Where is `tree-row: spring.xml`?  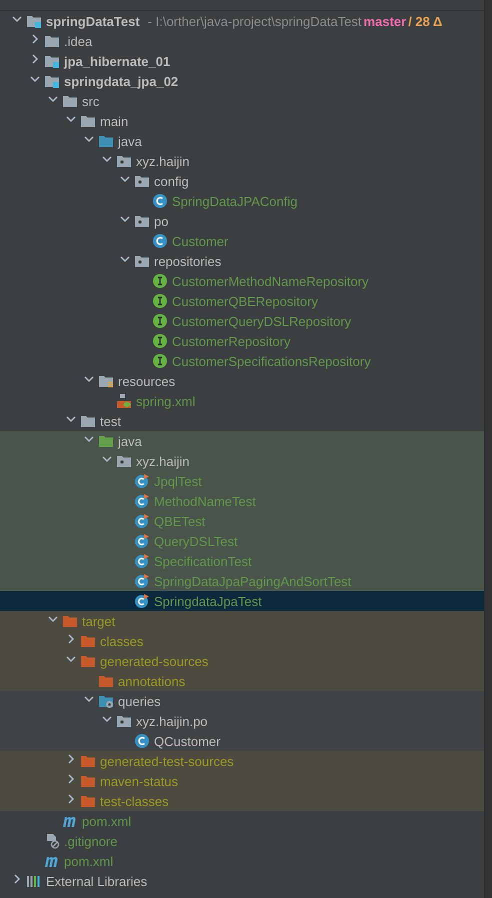
tree-row: spring.xml is located at coordinates (242, 401).